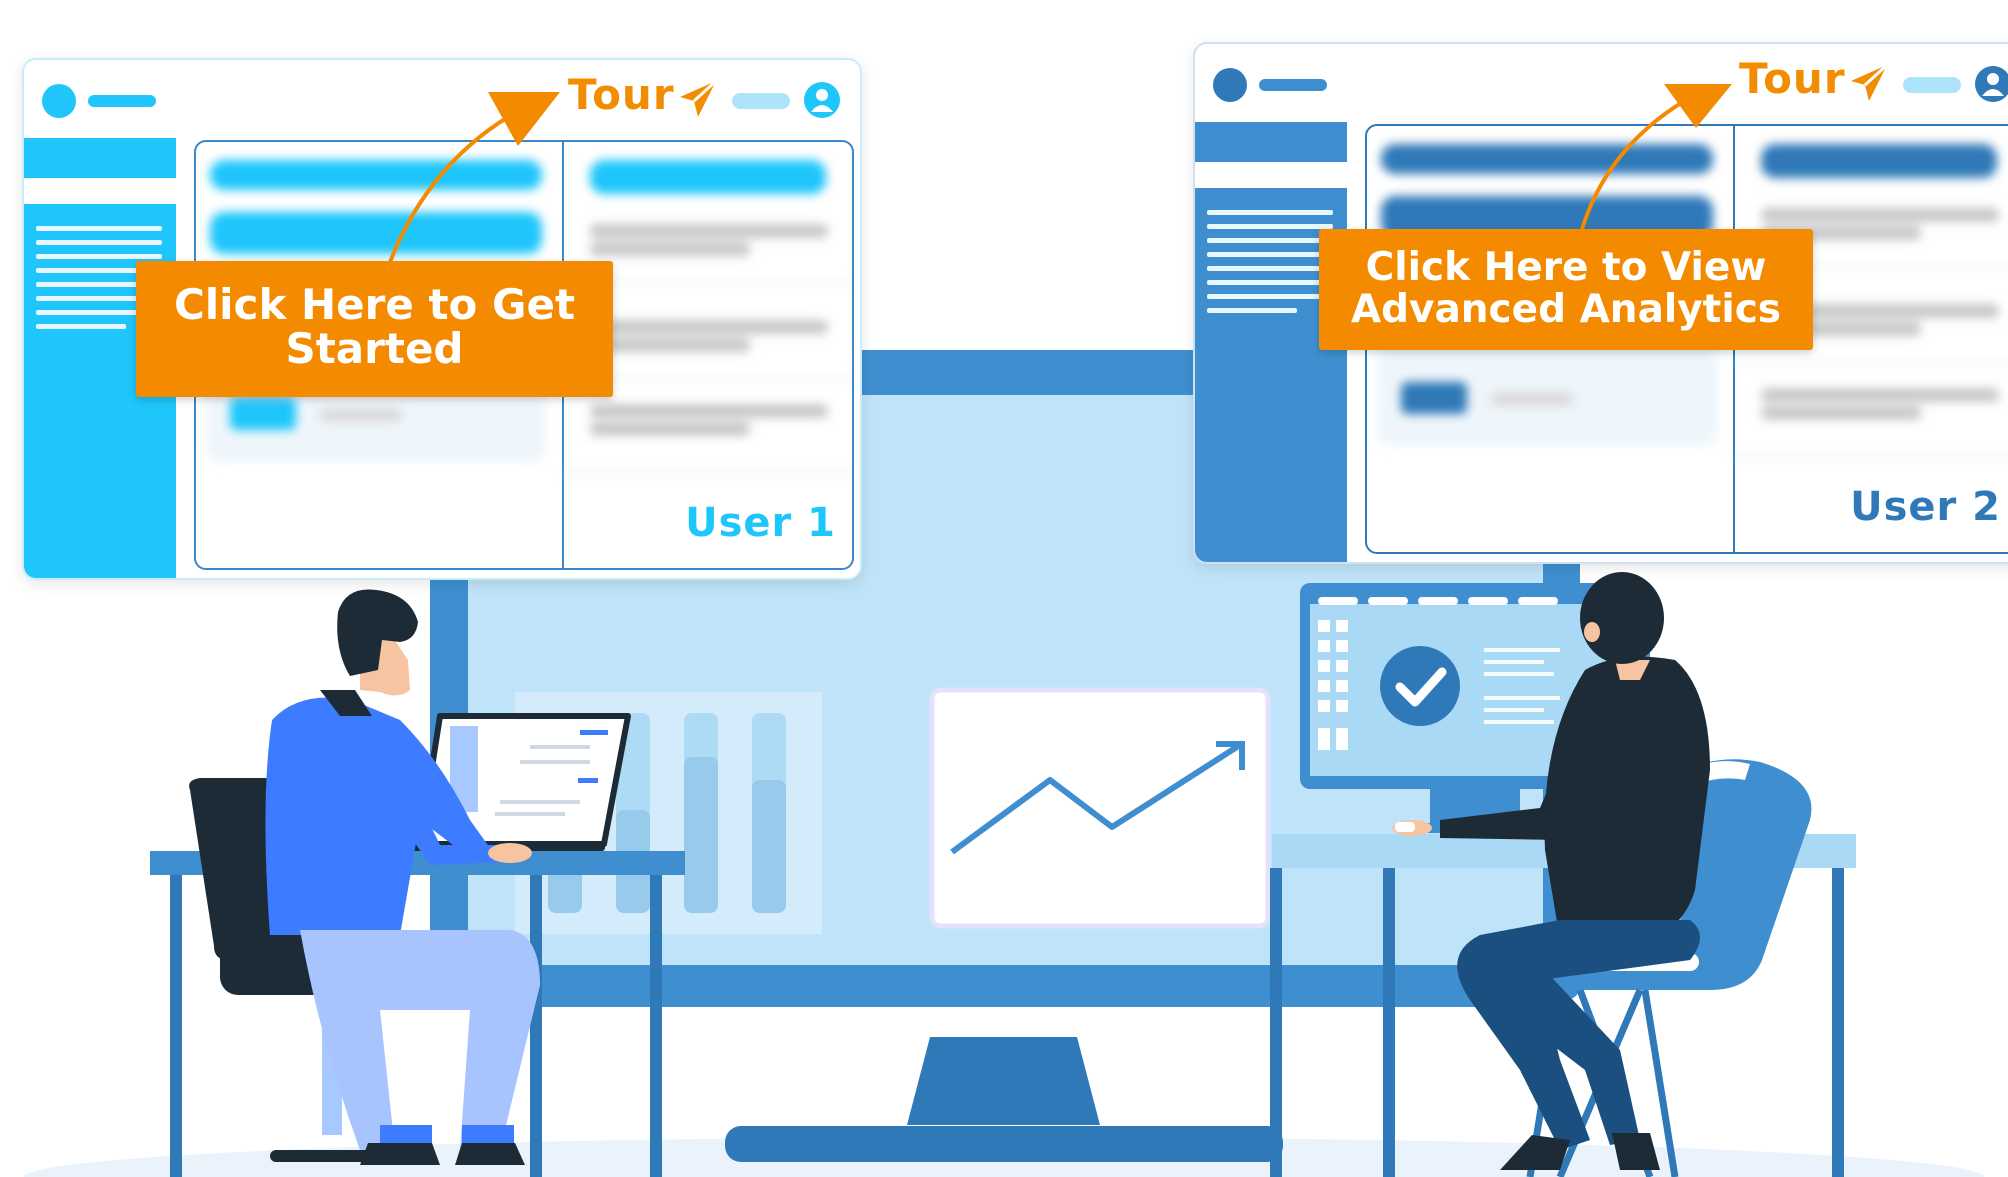 This screenshot has height=1177, width=2008. I want to click on callout-line: Advanced Analytics, so click(1566, 309).